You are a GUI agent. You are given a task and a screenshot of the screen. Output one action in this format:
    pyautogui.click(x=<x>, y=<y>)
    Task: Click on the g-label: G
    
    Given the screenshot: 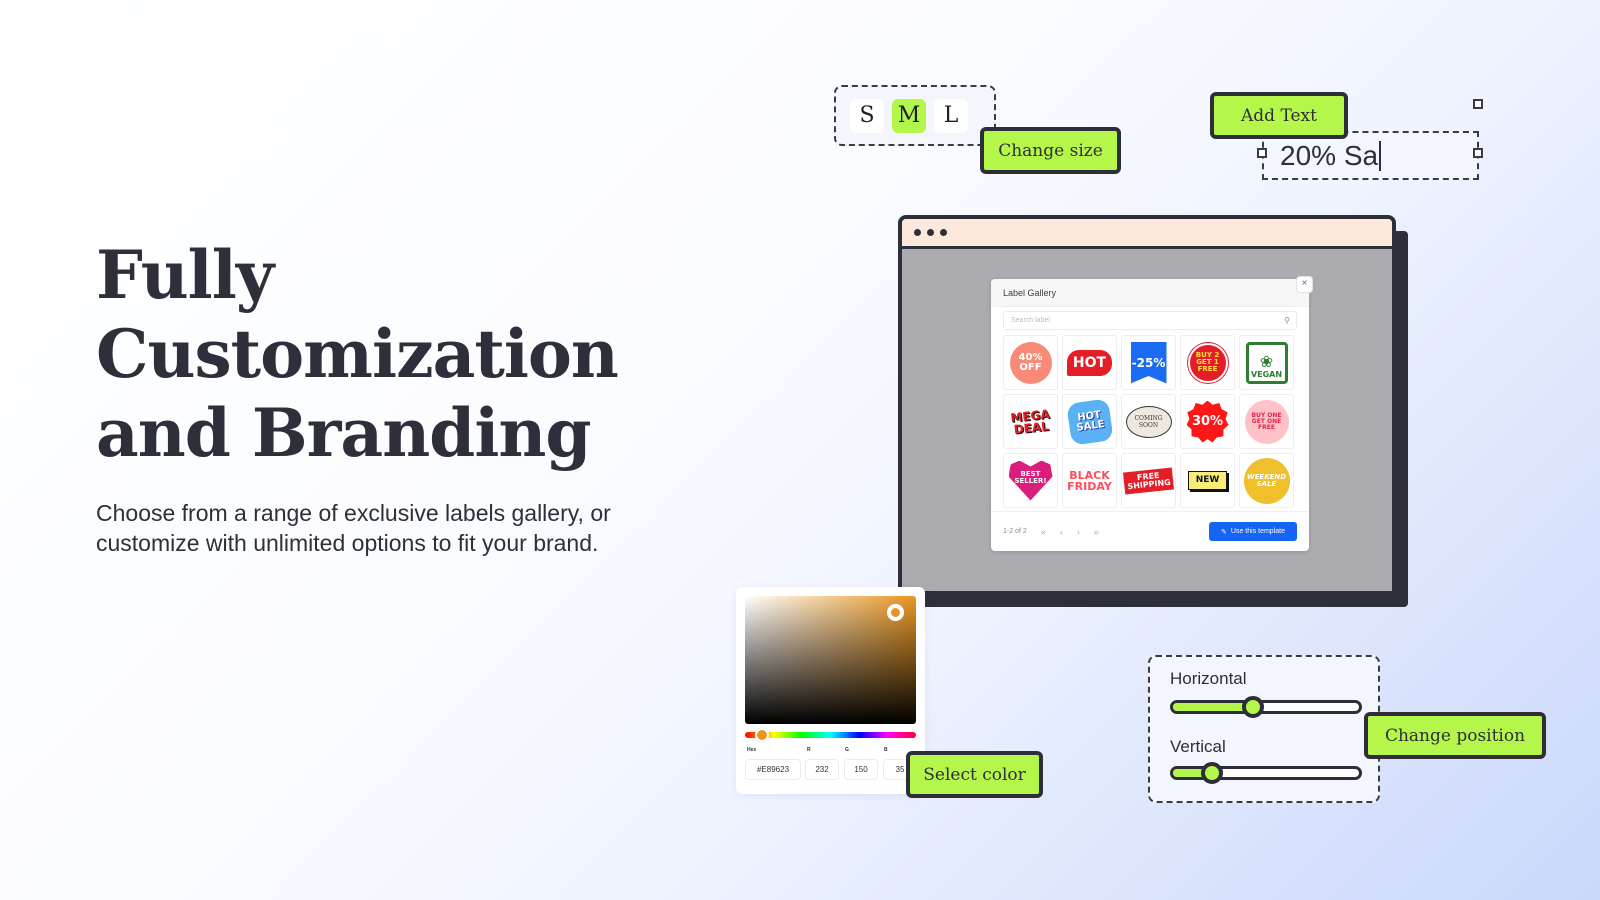 What is the action you would take?
    pyautogui.click(x=847, y=750)
    